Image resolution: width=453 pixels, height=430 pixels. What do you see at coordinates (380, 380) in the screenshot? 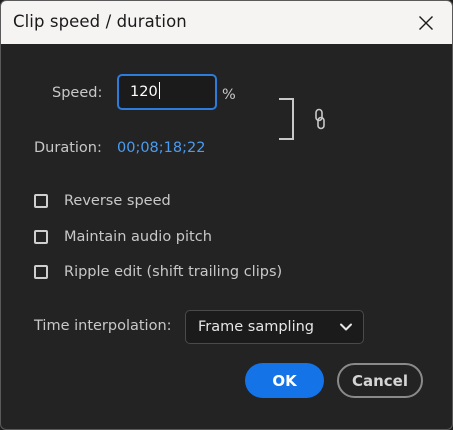
I see `cancel-button: Cancel` at bounding box center [380, 380].